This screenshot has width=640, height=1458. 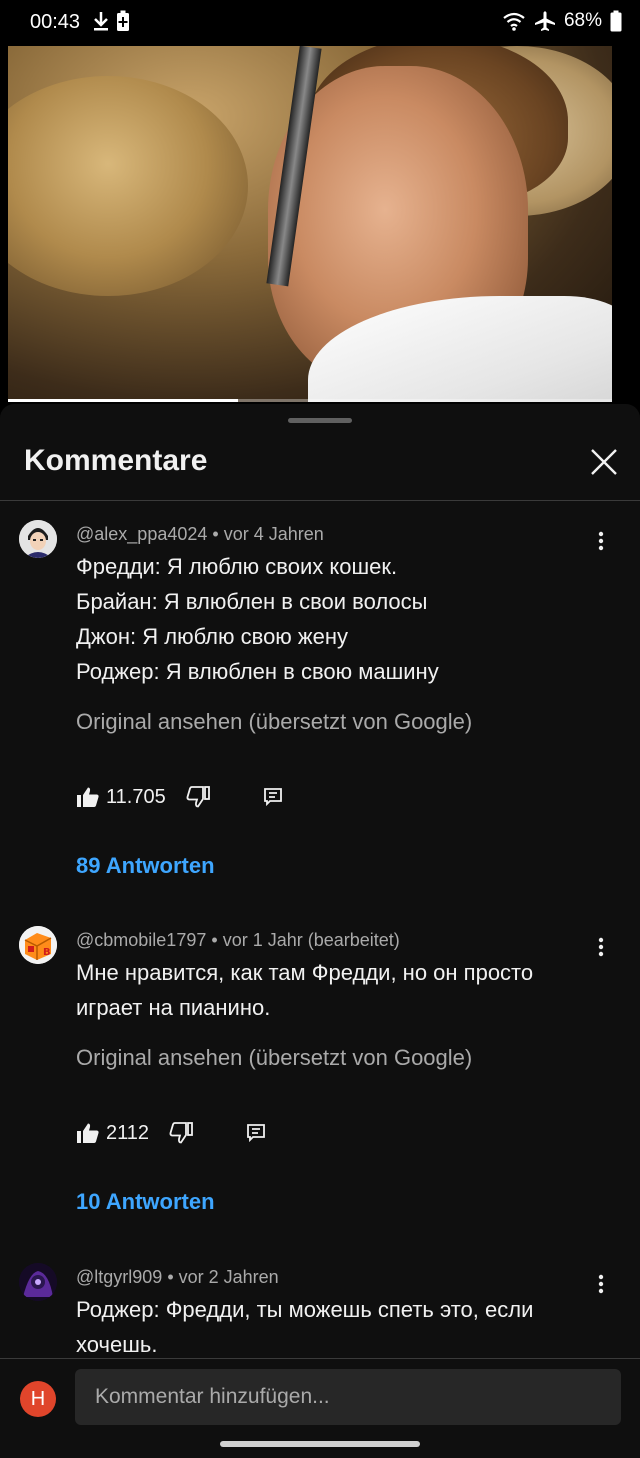 I want to click on home-indicator, so click(x=320, y=1444).